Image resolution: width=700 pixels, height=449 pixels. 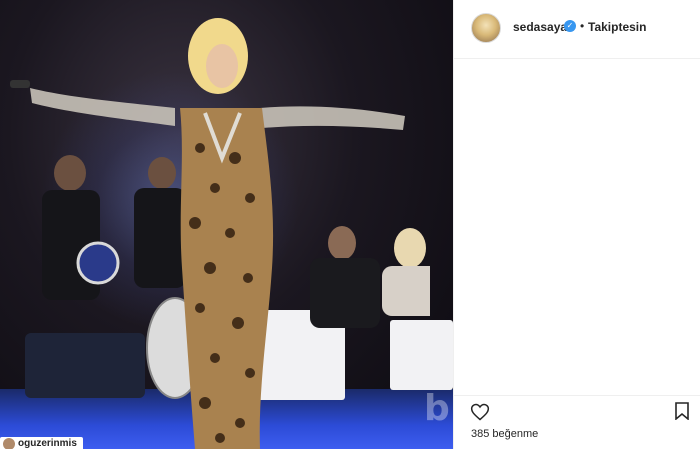 What do you see at coordinates (486, 28) in the screenshot?
I see `avatar` at bounding box center [486, 28].